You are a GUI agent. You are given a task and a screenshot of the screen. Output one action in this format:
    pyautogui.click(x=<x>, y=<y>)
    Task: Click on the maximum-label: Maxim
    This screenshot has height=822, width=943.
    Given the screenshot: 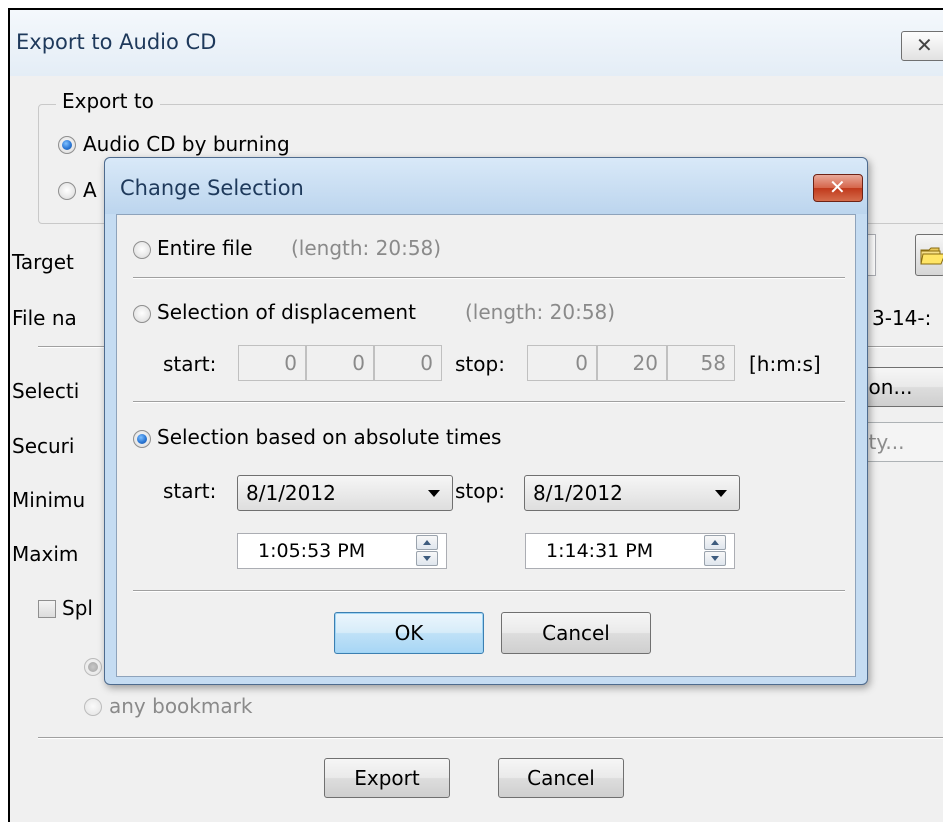 What is the action you would take?
    pyautogui.click(x=45, y=554)
    